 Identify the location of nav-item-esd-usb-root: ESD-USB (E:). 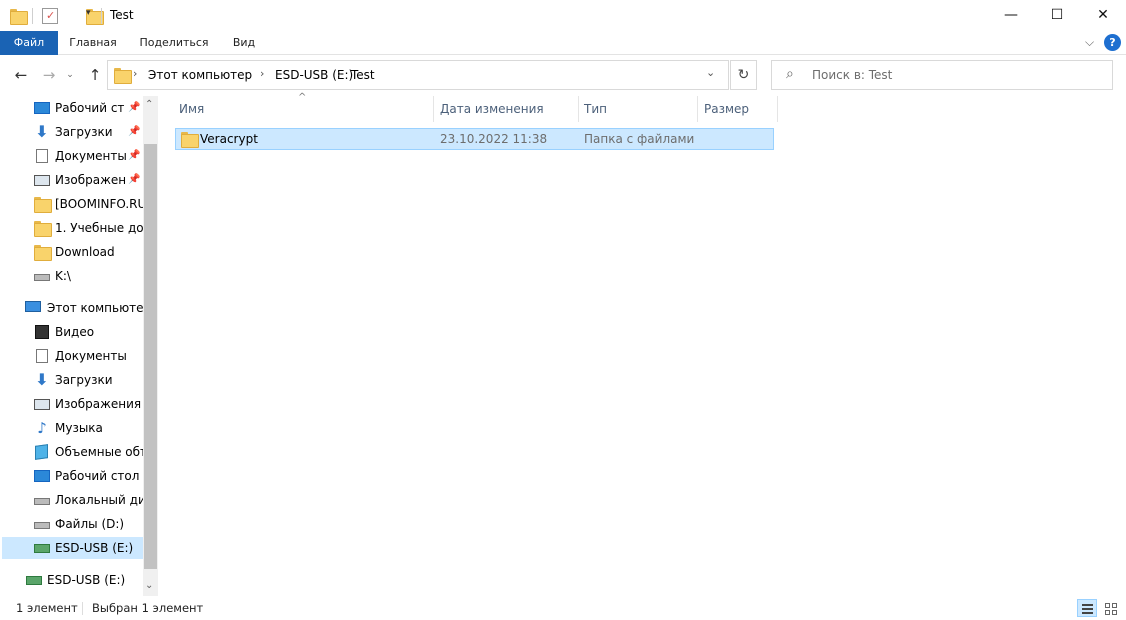
(71, 580).